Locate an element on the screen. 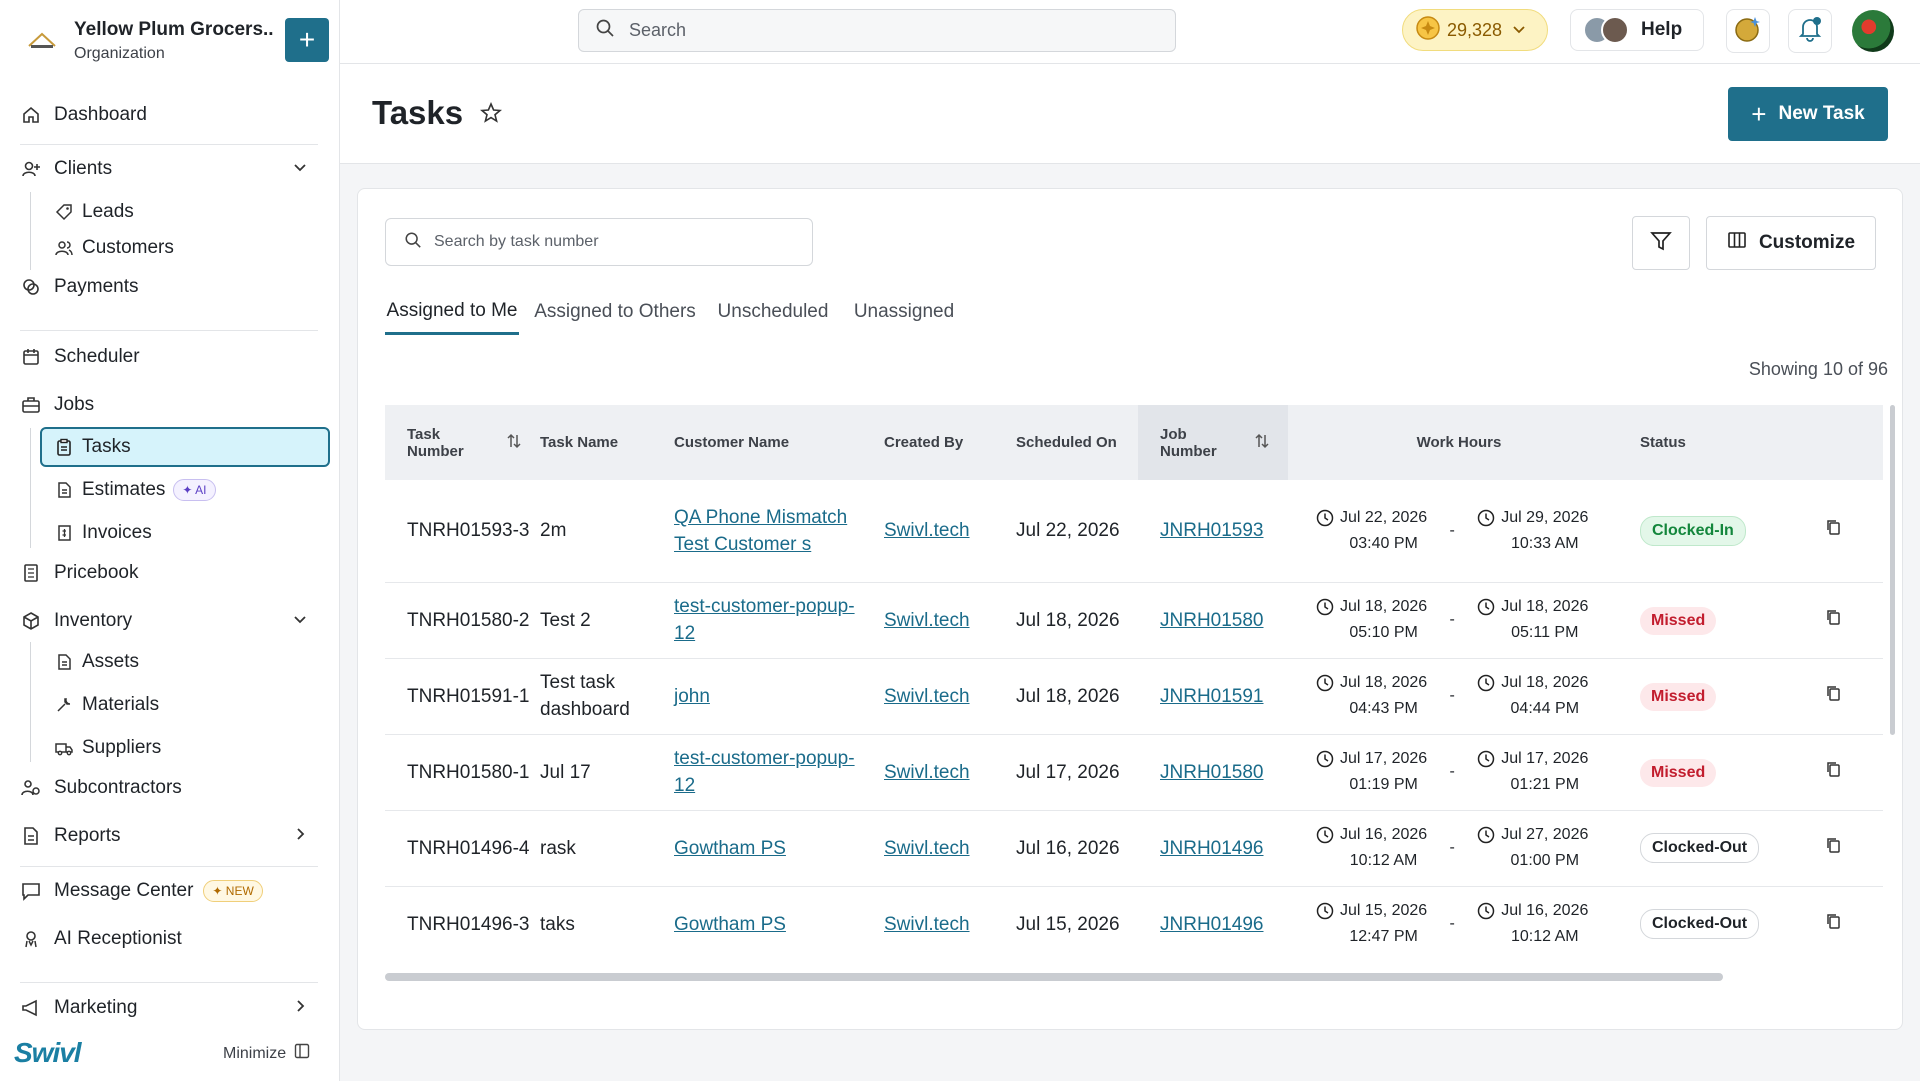  columns-icon is located at coordinates (1737, 243).